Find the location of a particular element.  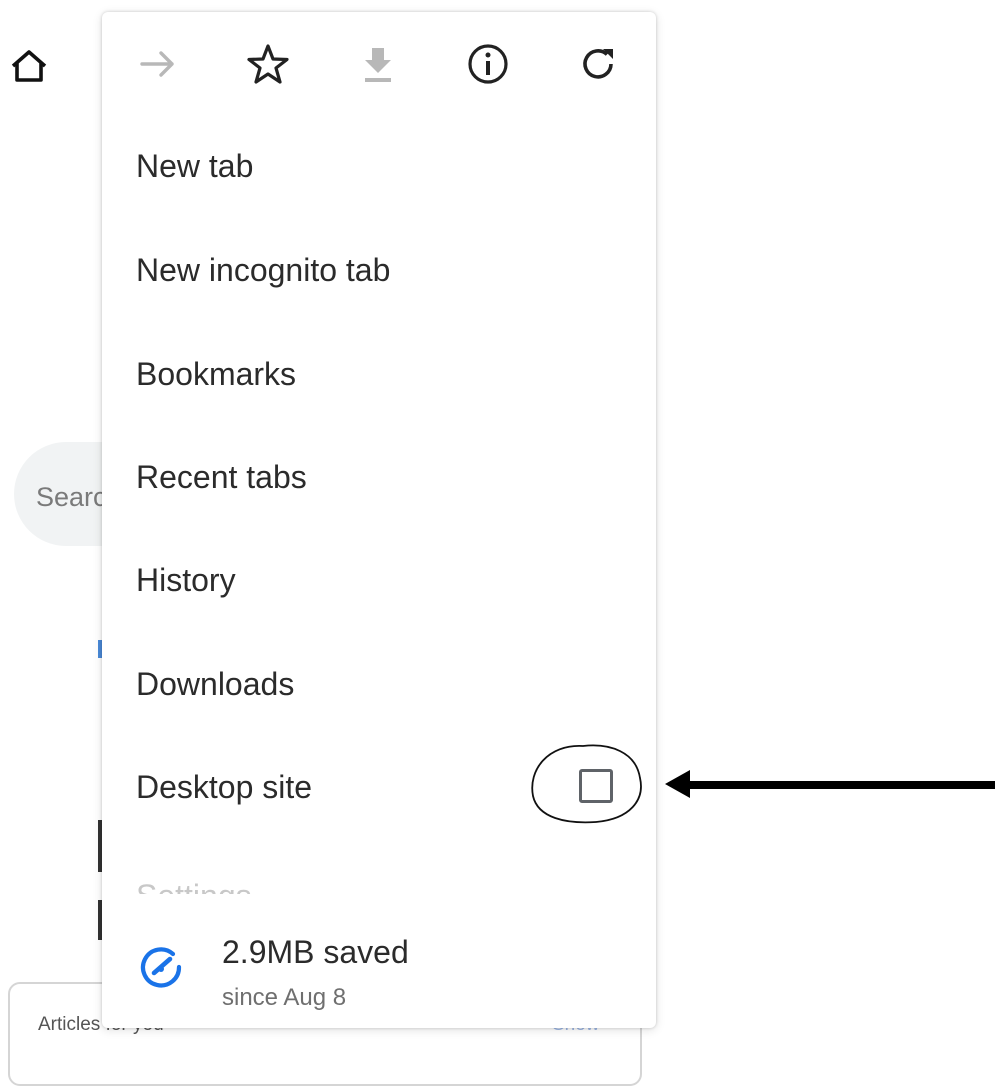

annotation-overlay is located at coordinates (763, 784).